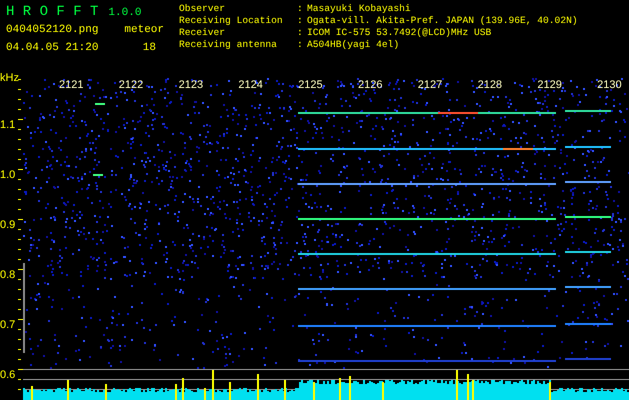  Describe the element at coordinates (9, 79) in the screenshot. I see `axis-unit: kHz` at that location.